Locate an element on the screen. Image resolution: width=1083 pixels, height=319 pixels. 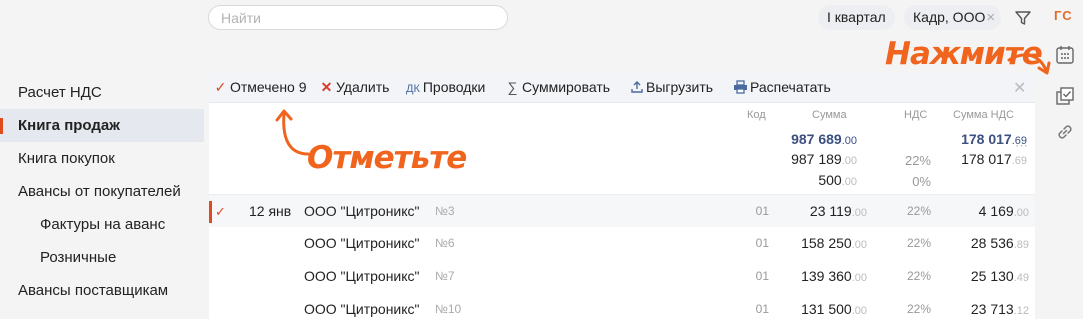
row-sum: 139 360.00 is located at coordinates (834, 276).